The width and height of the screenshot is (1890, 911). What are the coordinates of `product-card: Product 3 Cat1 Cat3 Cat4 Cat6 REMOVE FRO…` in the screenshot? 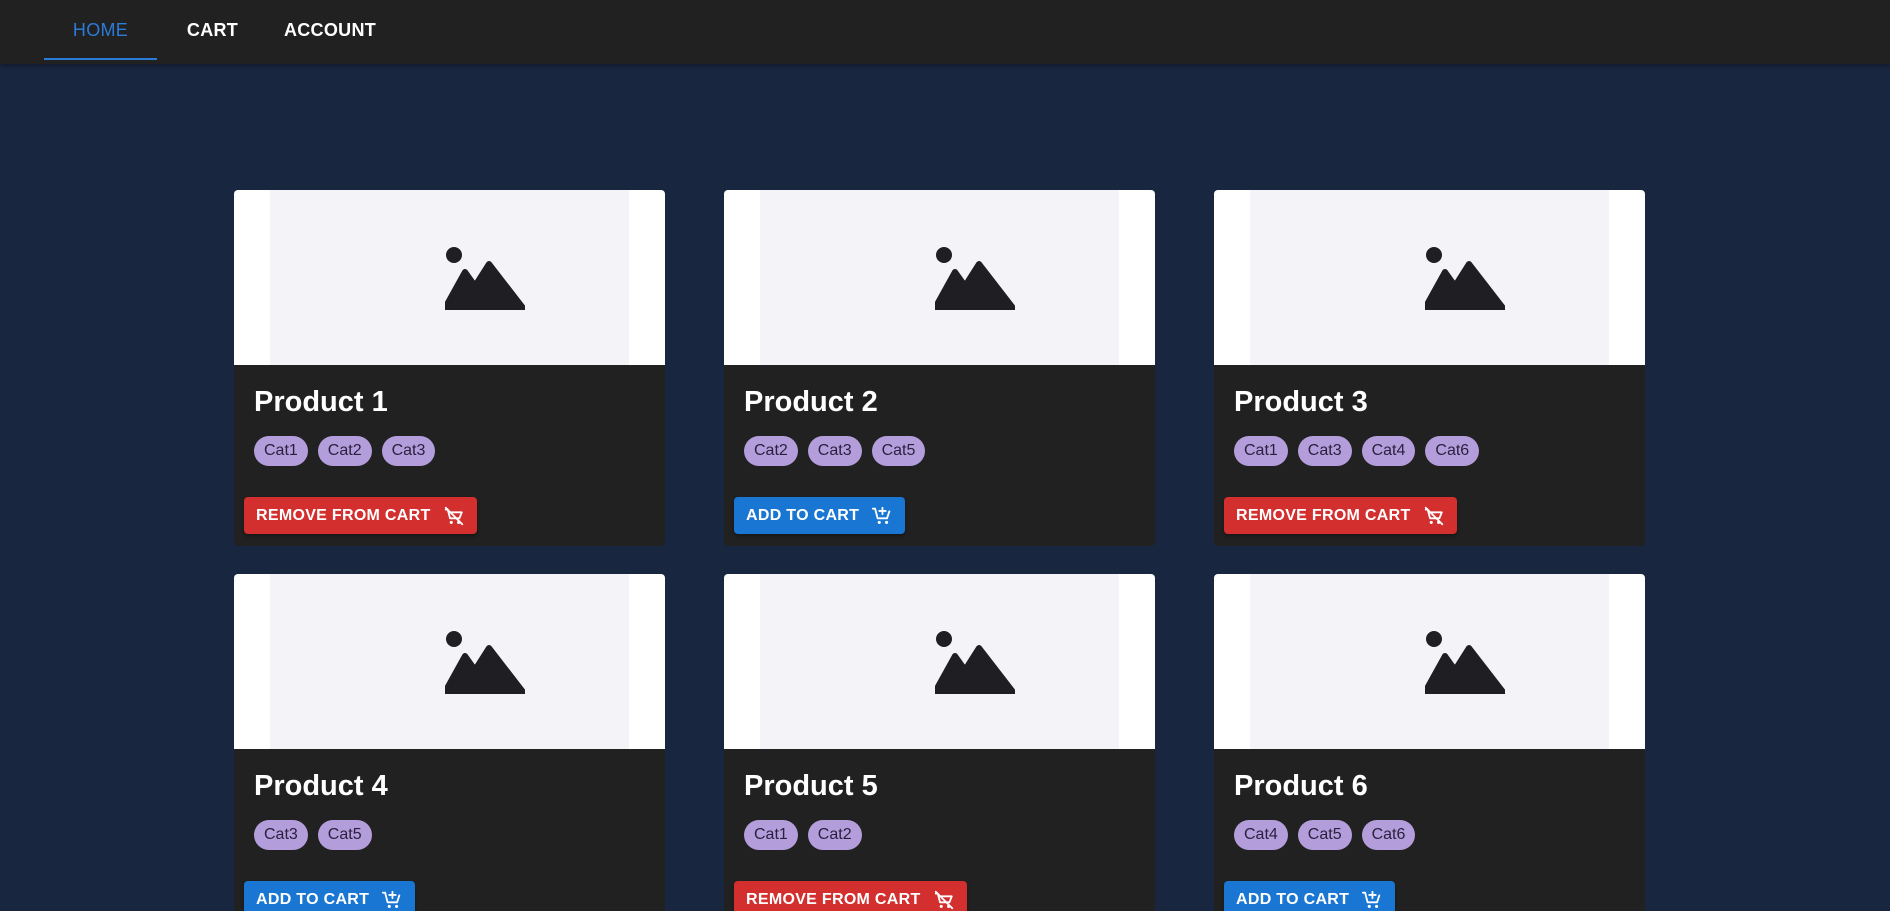 It's located at (1429, 368).